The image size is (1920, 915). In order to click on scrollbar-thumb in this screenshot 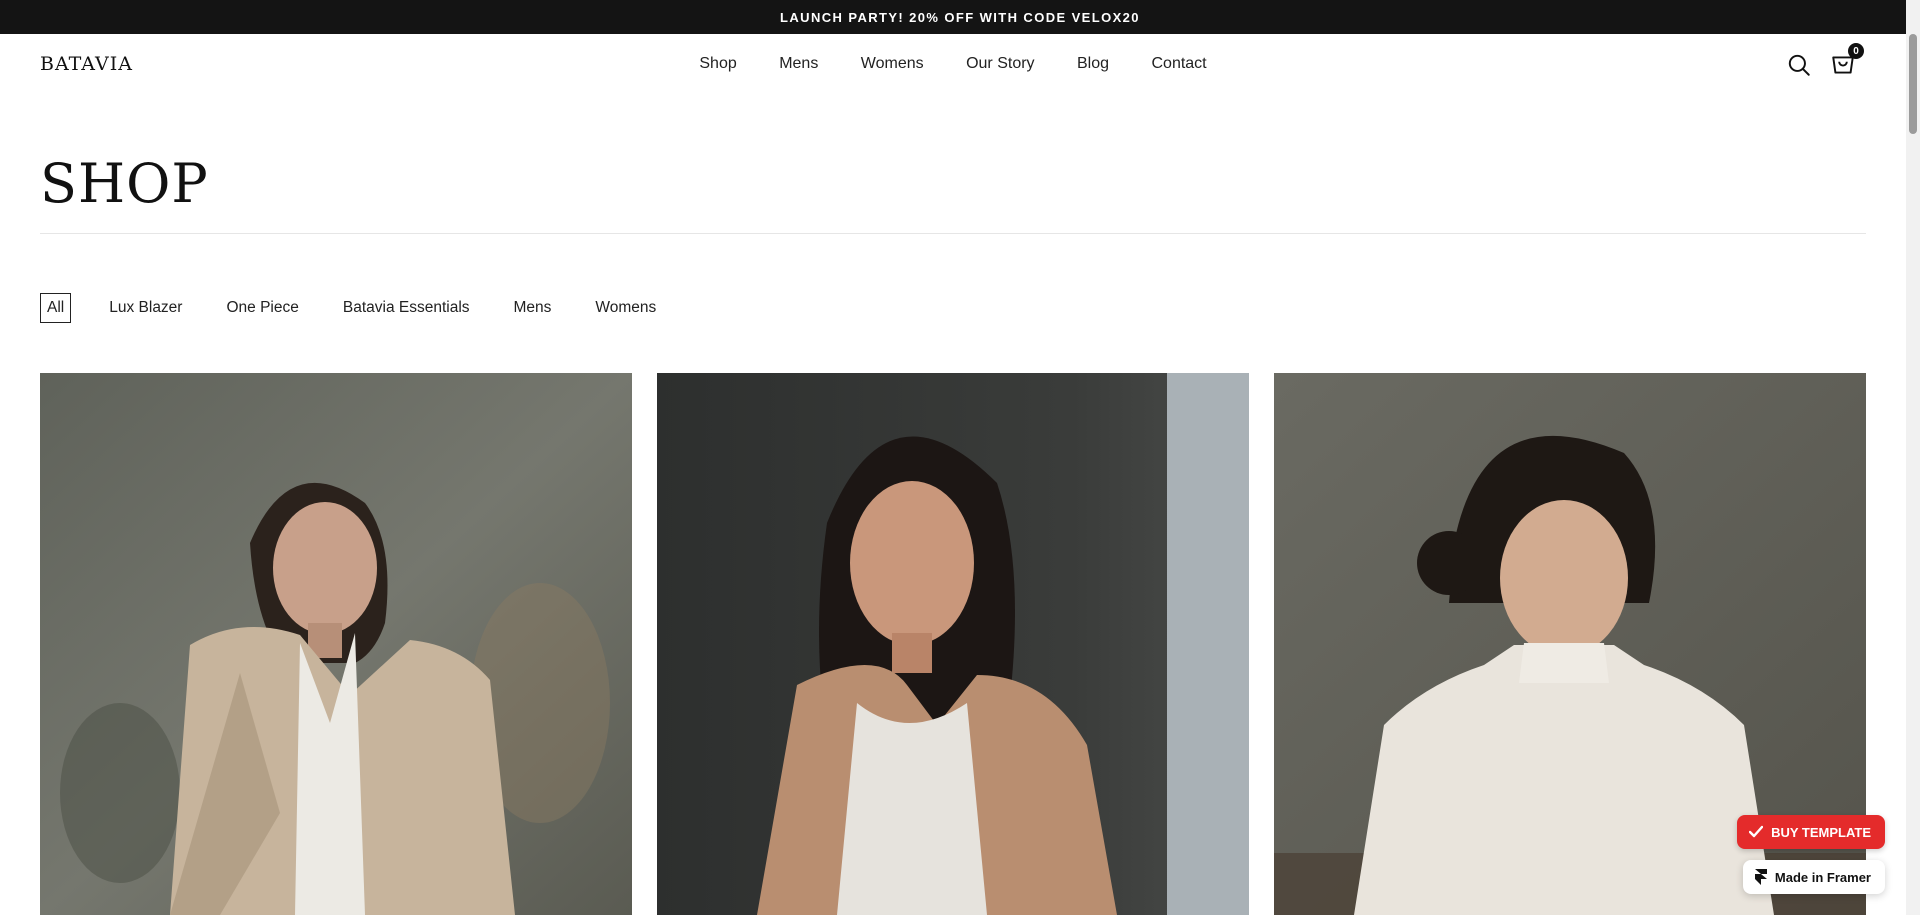, I will do `click(1913, 84)`.